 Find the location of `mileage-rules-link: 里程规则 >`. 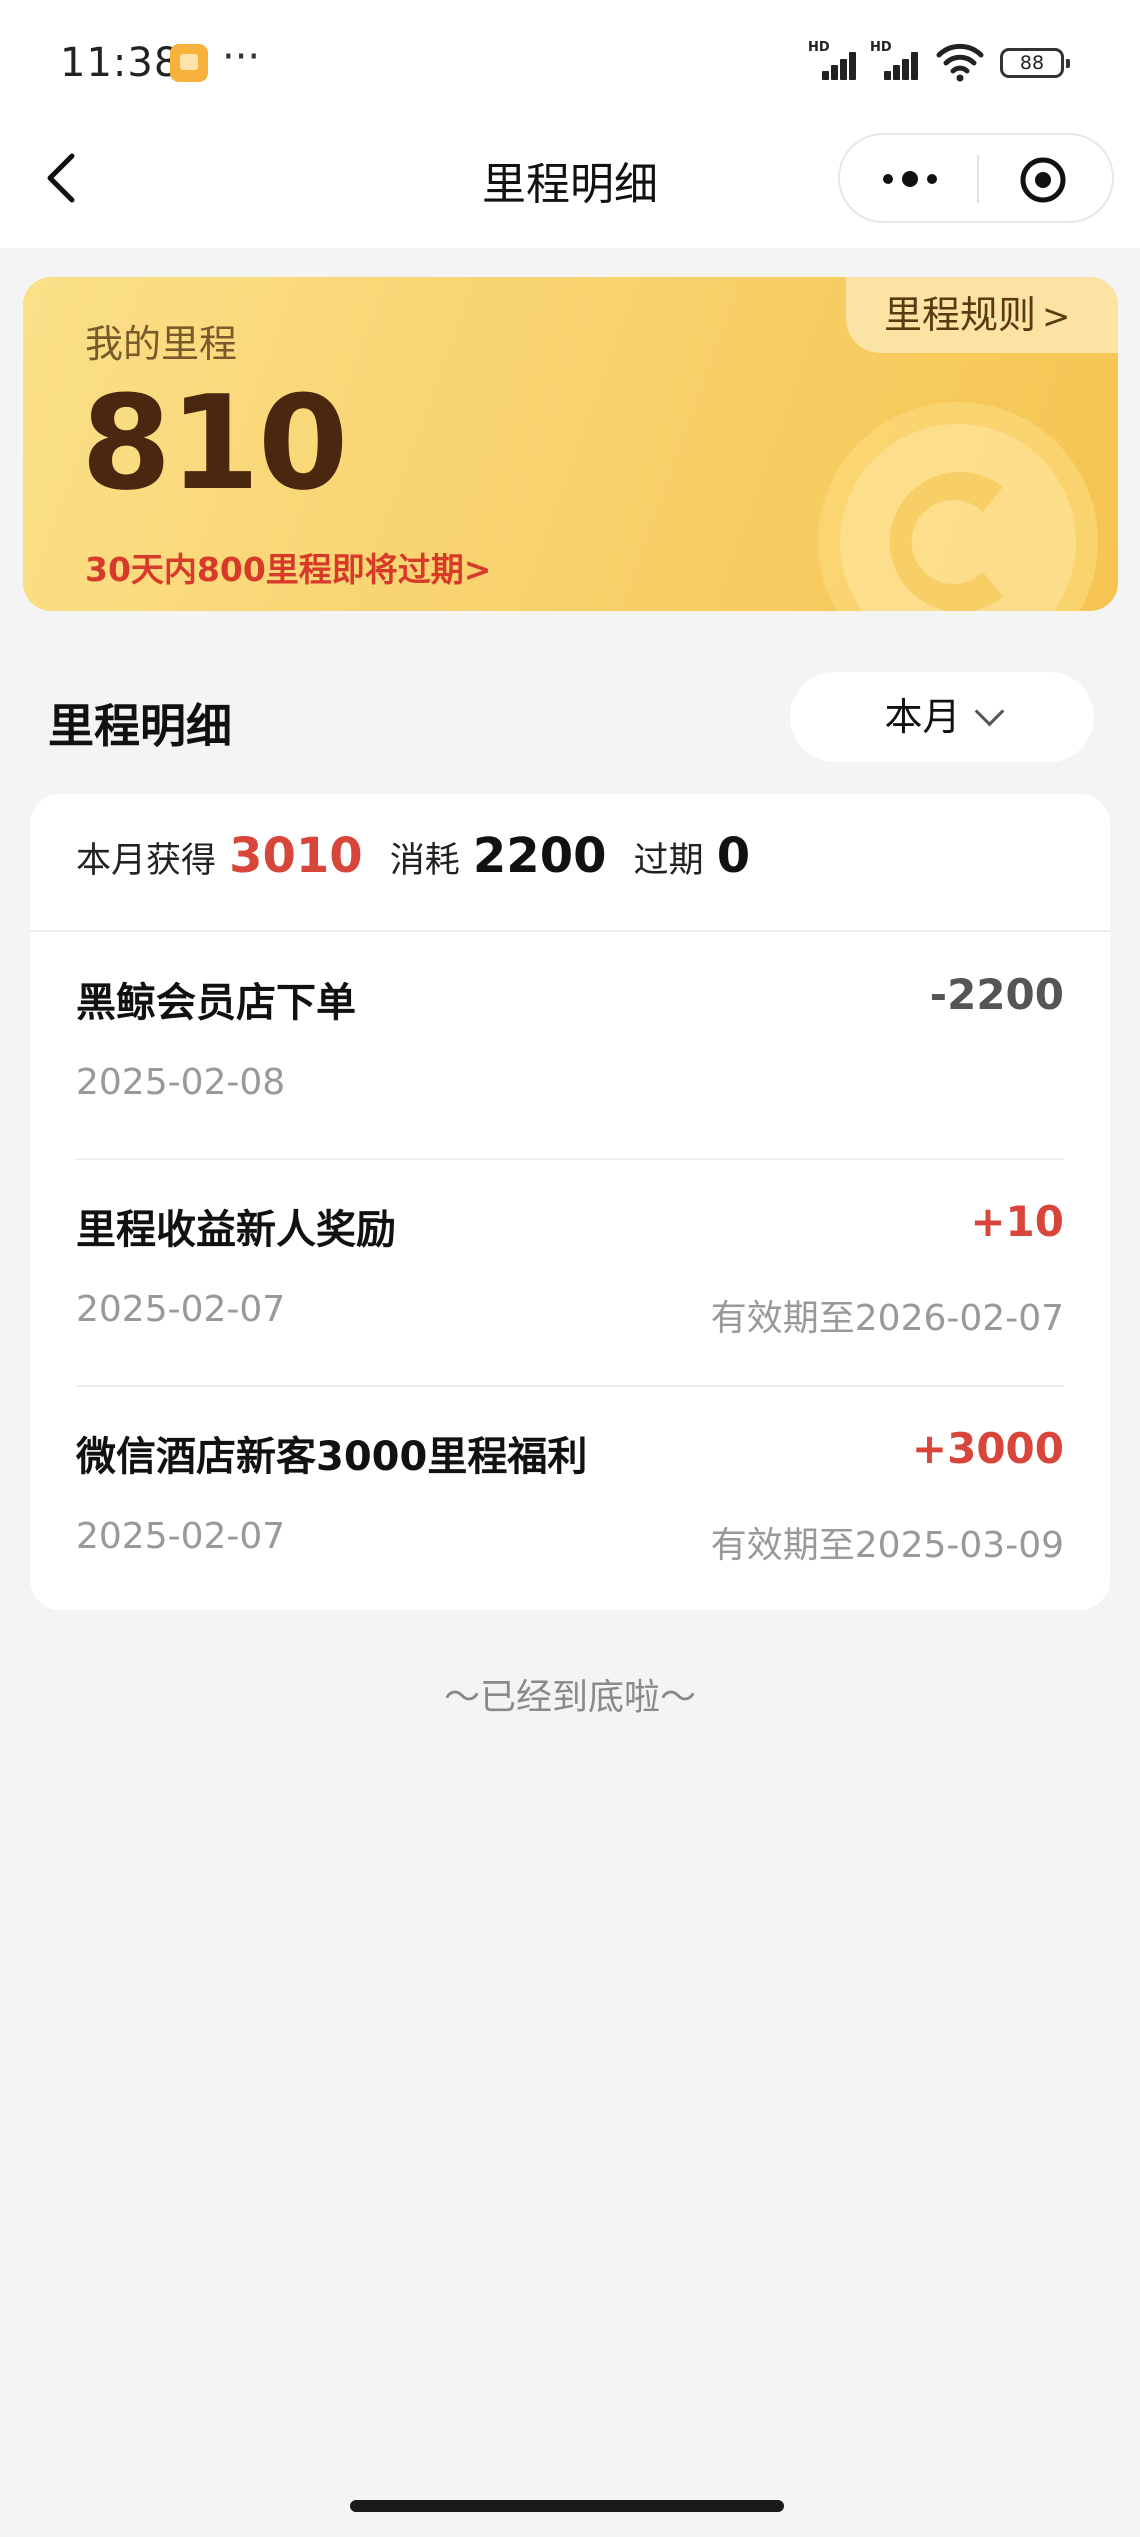

mileage-rules-link: 里程规则 > is located at coordinates (982, 315).